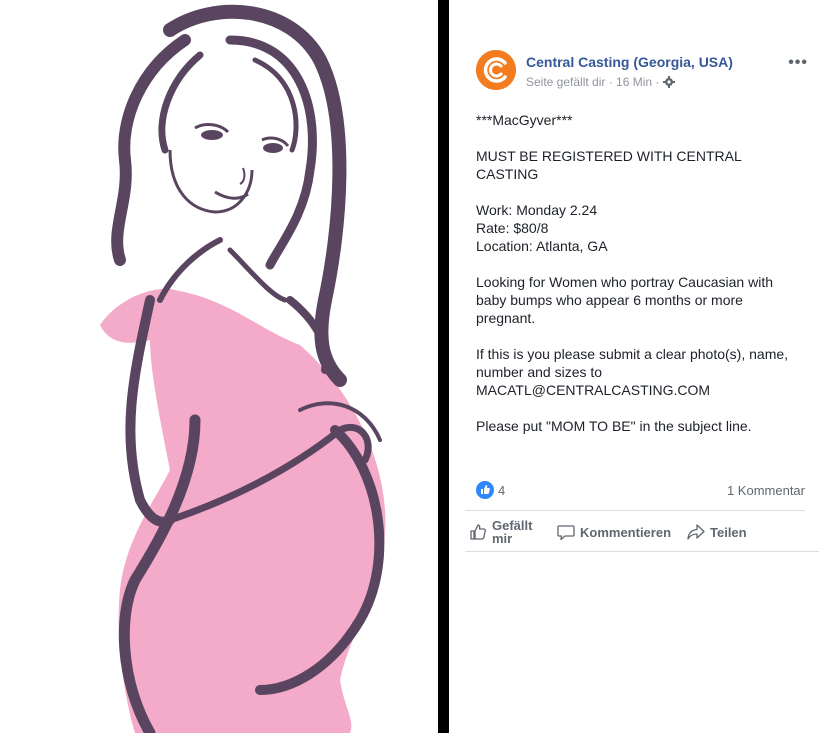 Image resolution: width=822 pixels, height=733 pixels. I want to click on post-line: ***MacGyver***, so click(524, 120).